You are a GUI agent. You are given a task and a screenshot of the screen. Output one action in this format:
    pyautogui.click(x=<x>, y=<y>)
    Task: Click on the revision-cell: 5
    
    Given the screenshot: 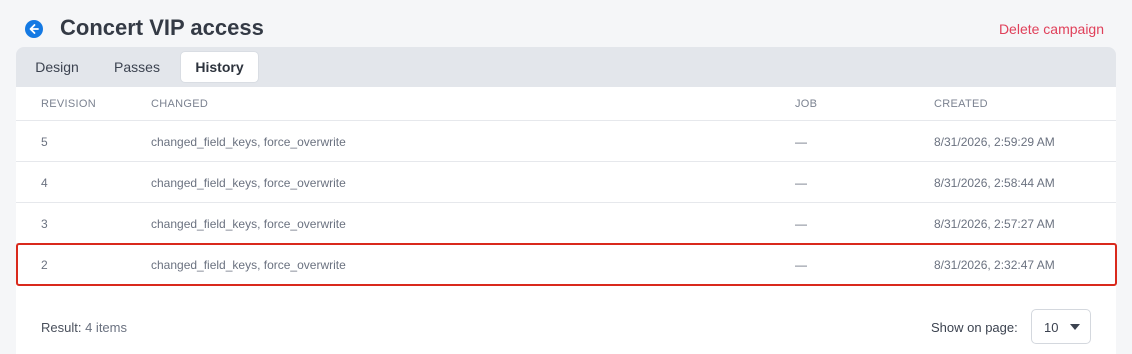 What is the action you would take?
    pyautogui.click(x=44, y=142)
    